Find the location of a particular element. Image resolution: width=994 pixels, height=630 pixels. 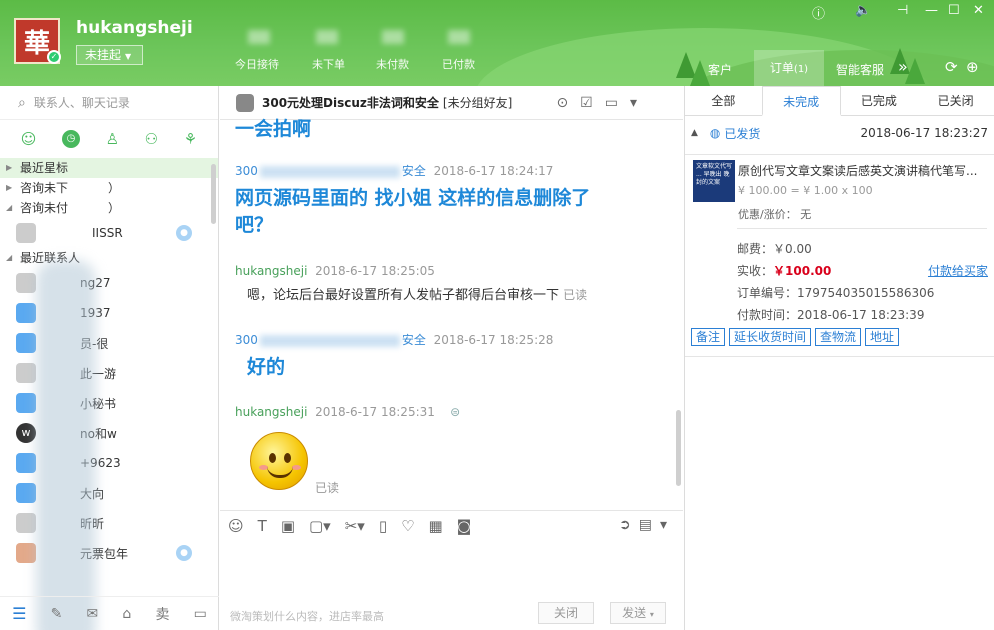

font-icon: T is located at coordinates (262, 526).